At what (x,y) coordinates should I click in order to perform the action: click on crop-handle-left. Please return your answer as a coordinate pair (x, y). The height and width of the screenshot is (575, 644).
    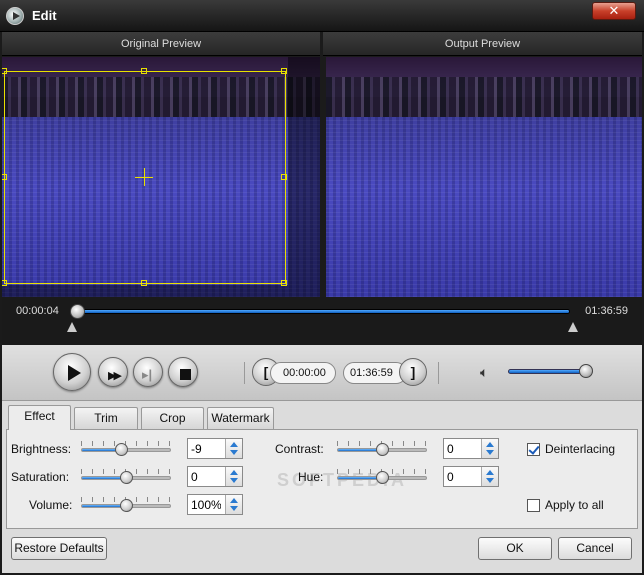
    Looking at the image, I should click on (4, 177).